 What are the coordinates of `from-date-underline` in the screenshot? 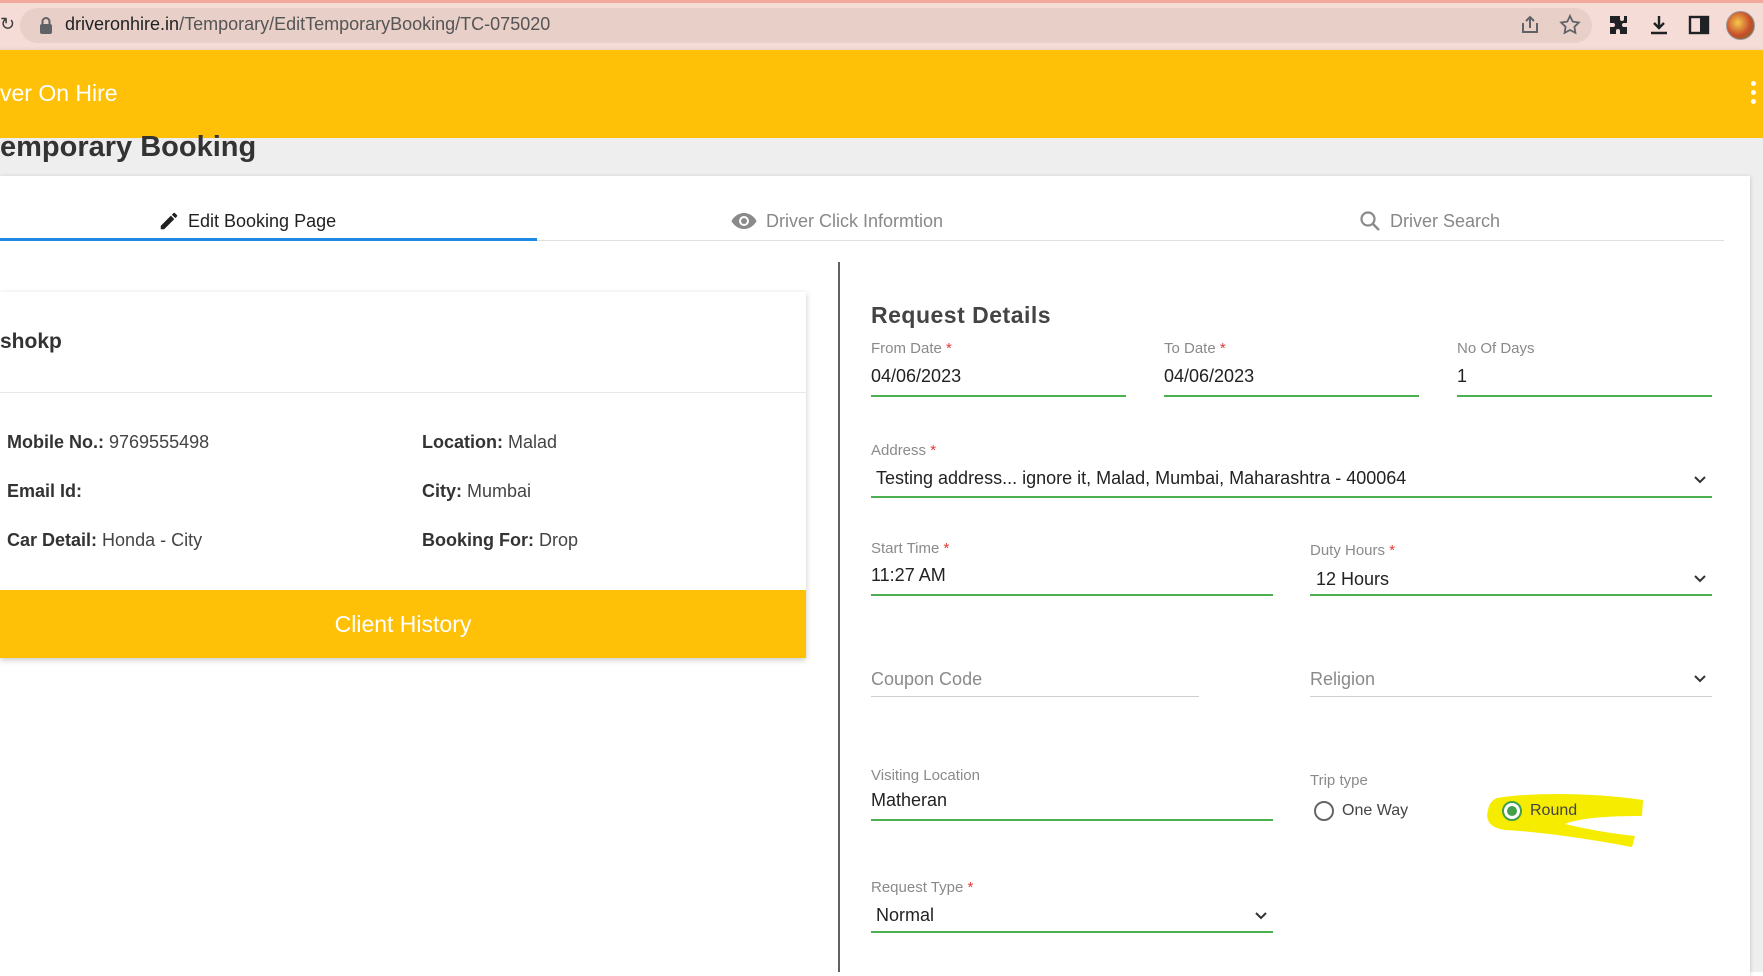 It's located at (998, 396).